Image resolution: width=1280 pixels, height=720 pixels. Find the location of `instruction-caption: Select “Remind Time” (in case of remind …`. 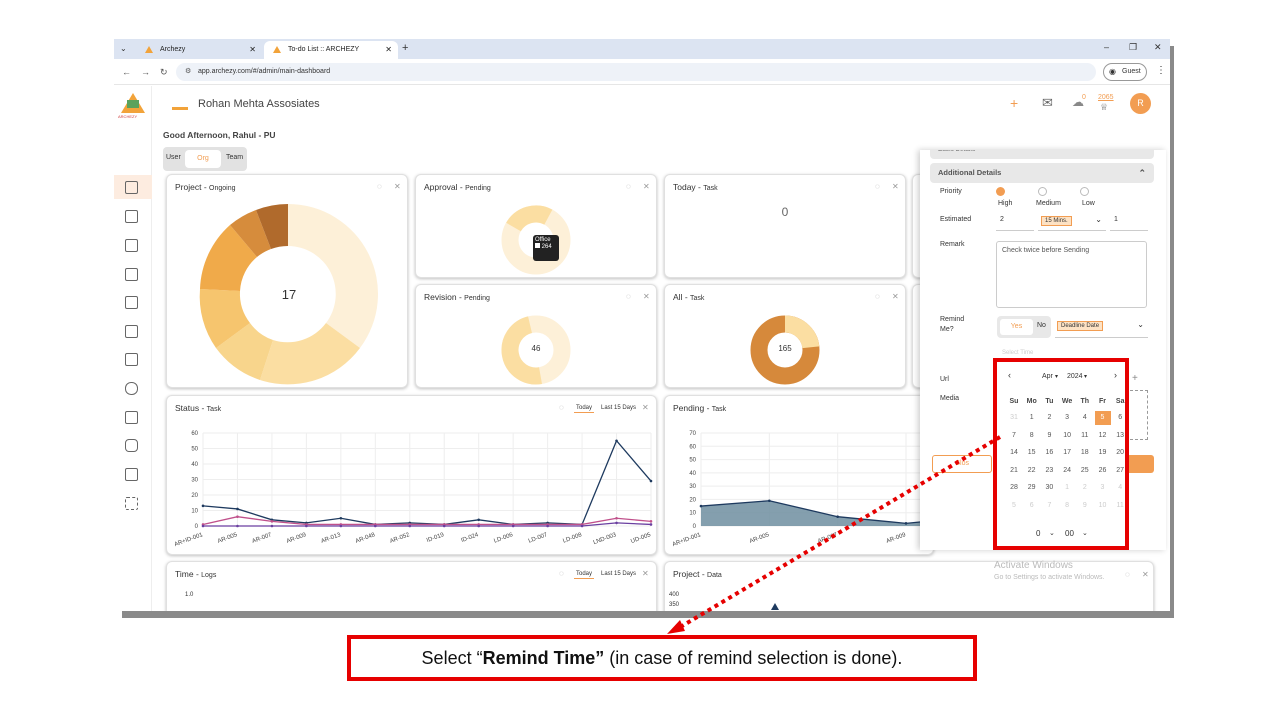

instruction-caption: Select “Remind Time” (in case of remind … is located at coordinates (662, 658).